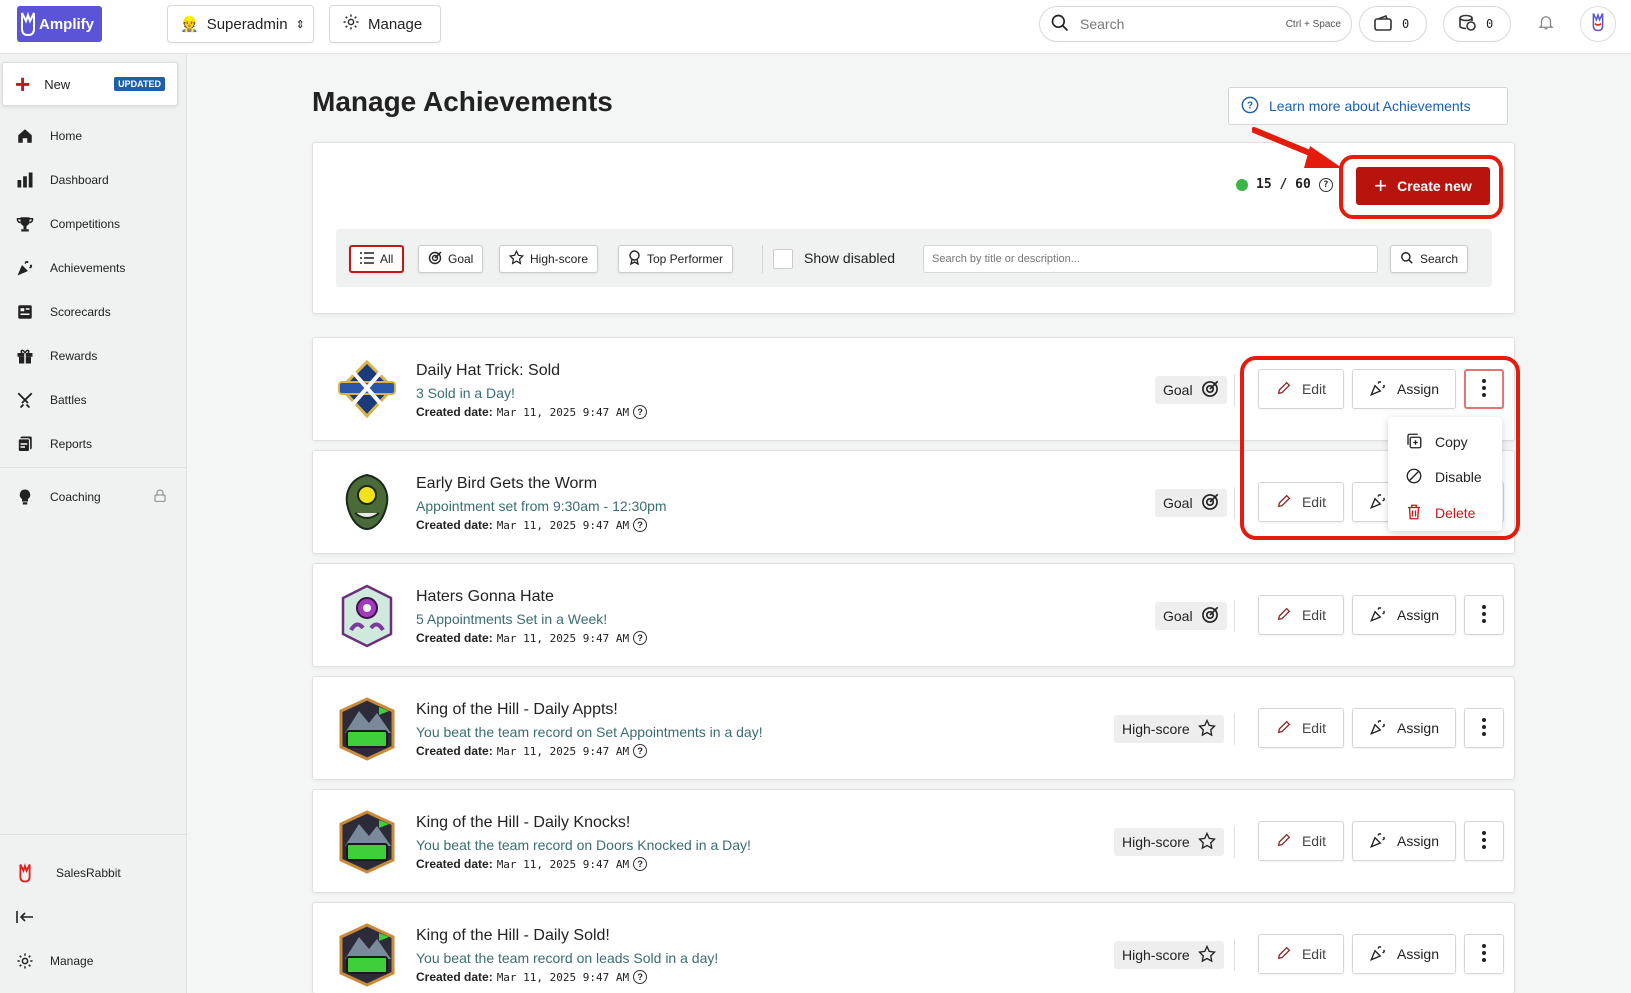 The height and width of the screenshot is (993, 1631). Describe the element at coordinates (461, 259) in the screenshot. I see `filter-goal-label: Goal` at that location.